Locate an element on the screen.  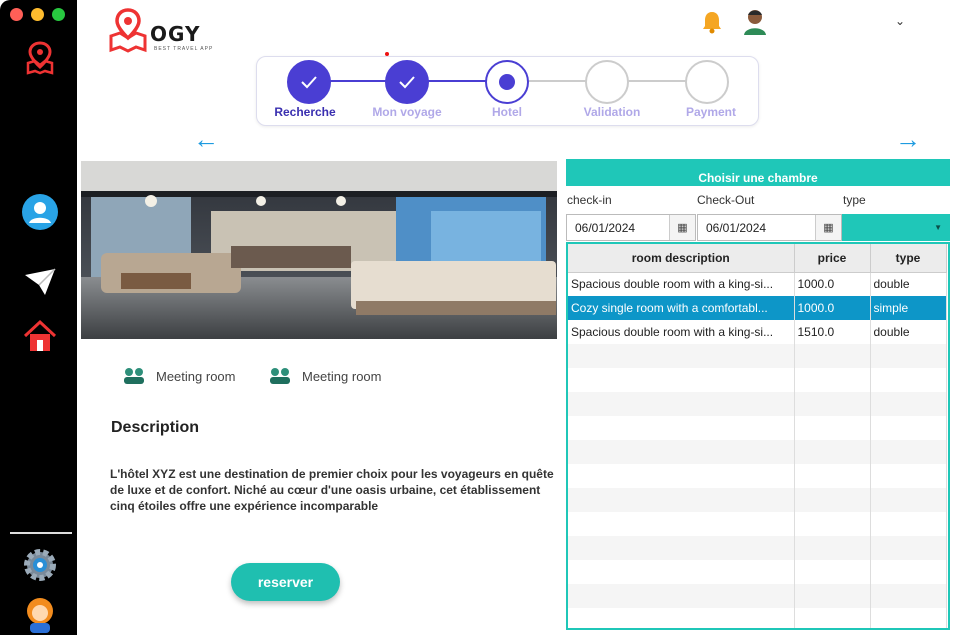
room-type-cell: simple is located at coordinates (908, 308).